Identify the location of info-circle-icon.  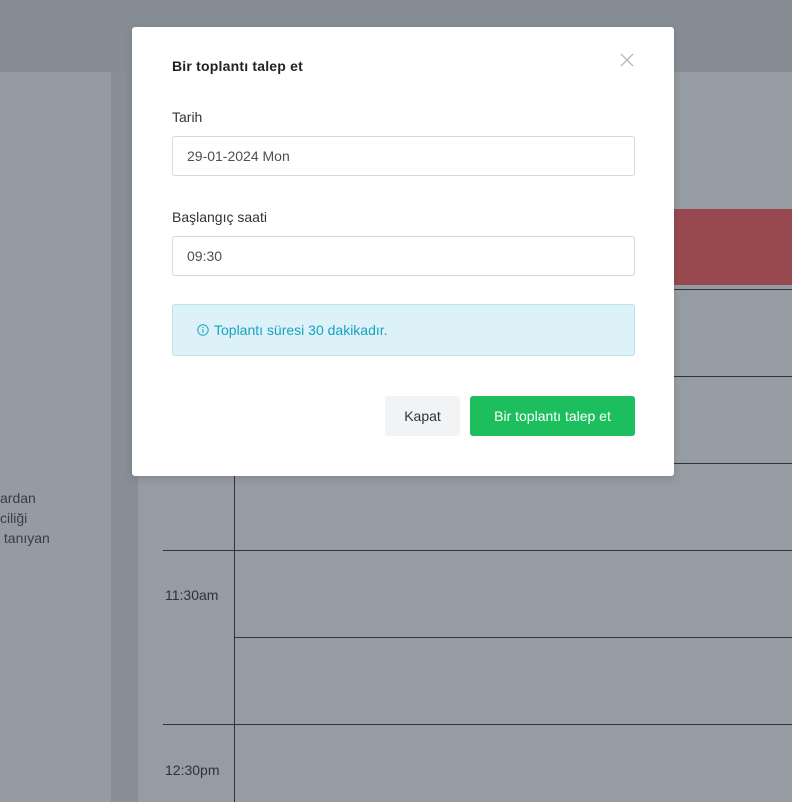
(203, 330).